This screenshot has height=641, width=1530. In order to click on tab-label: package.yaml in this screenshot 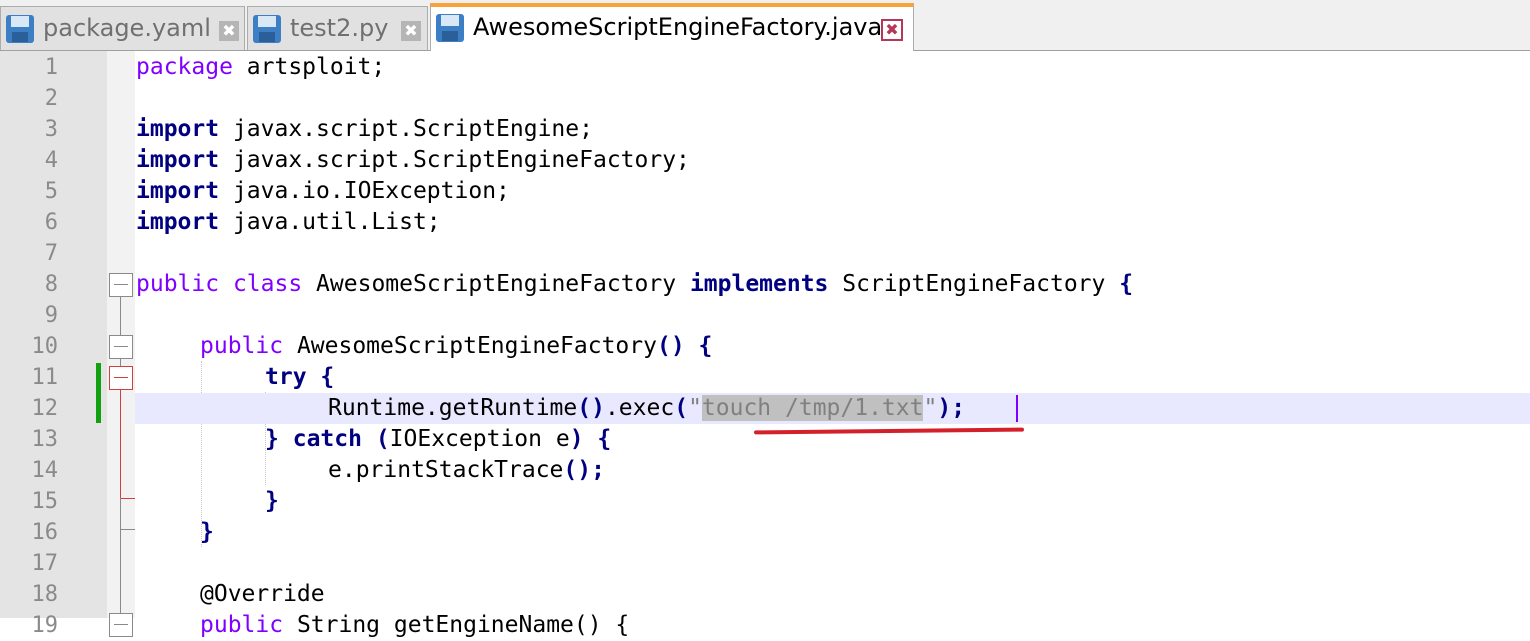, I will do `click(127, 28)`.